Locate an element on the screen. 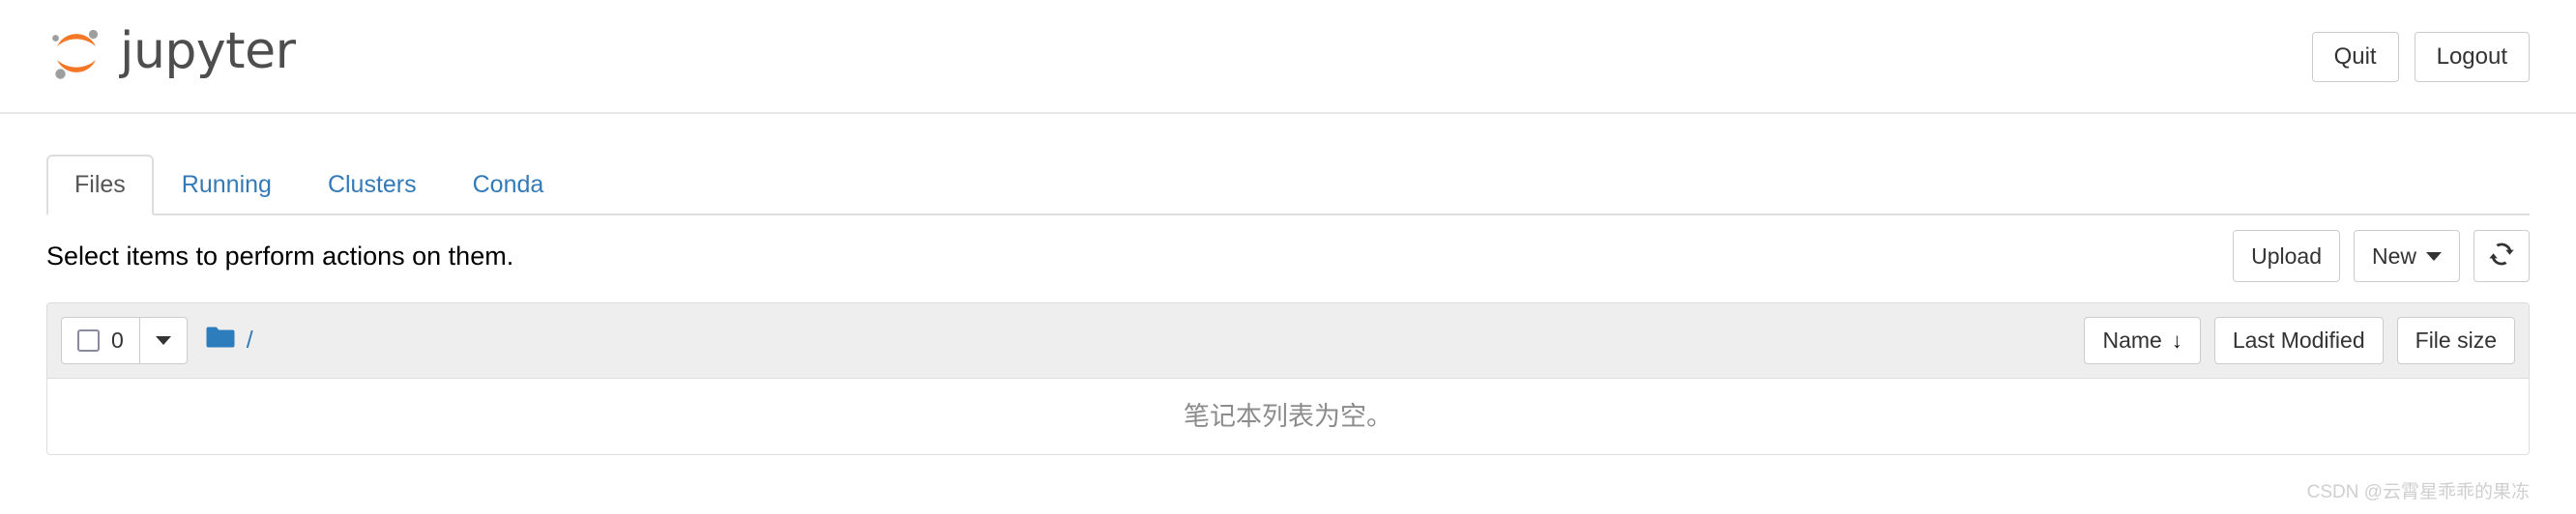 Image resolution: width=2576 pixels, height=514 pixels. upload-button-label: Upload is located at coordinates (2286, 256).